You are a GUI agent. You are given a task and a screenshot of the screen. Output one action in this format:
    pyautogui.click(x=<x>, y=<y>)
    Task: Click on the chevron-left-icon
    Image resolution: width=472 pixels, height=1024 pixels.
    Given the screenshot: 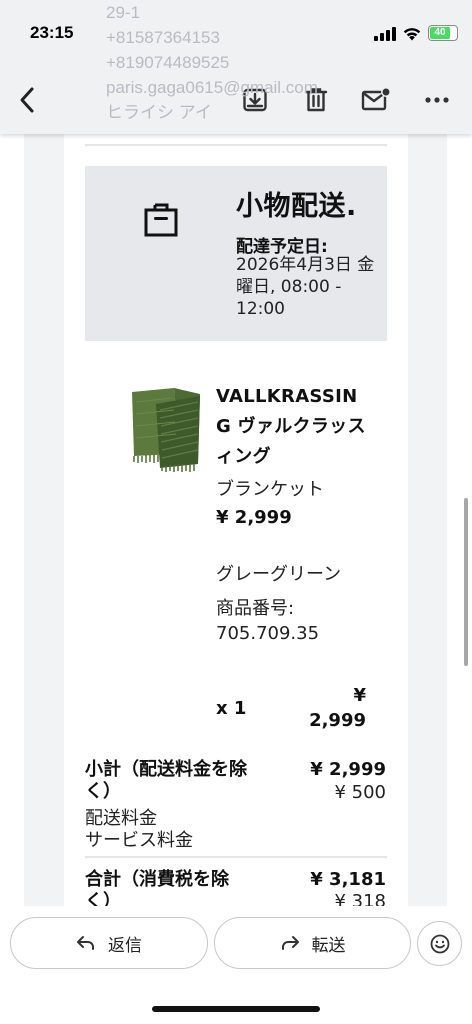 What is the action you would take?
    pyautogui.click(x=27, y=100)
    